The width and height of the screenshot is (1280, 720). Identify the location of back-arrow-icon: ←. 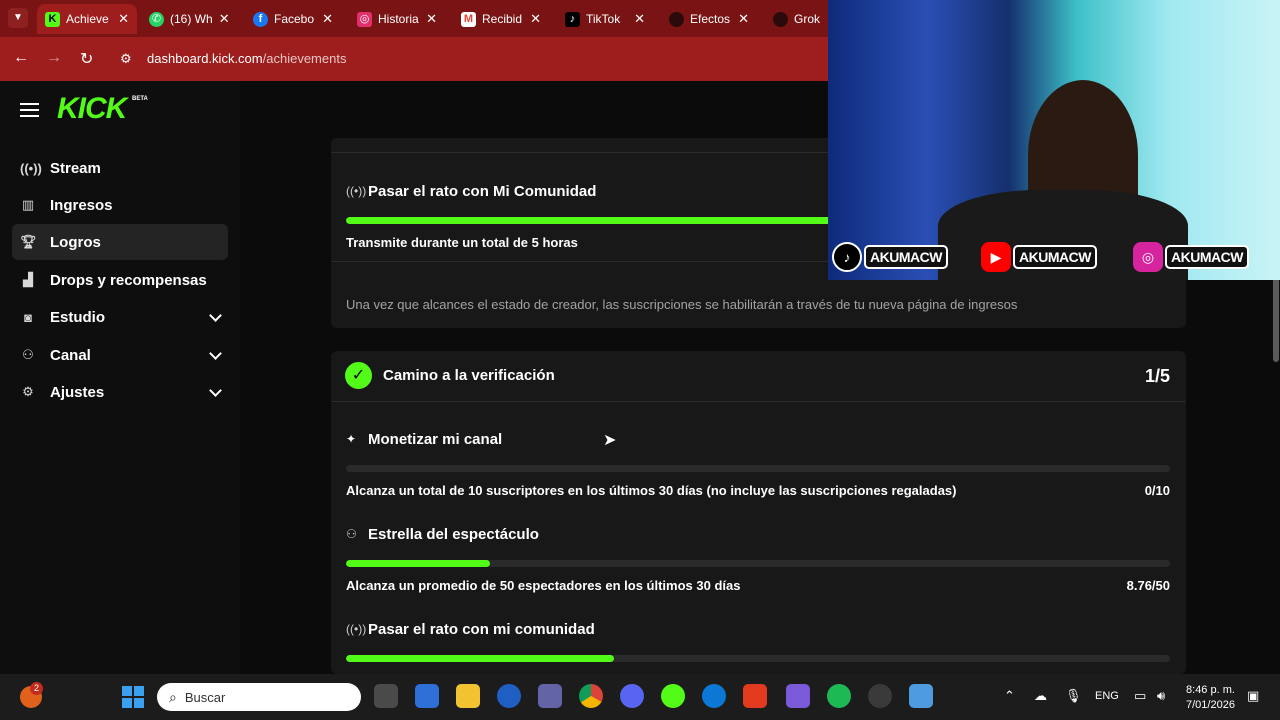
(21, 58).